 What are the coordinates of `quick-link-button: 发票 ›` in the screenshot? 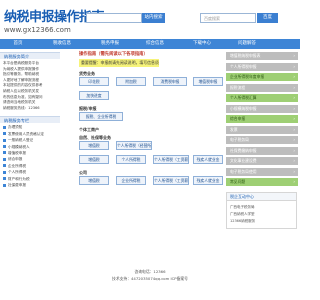 It's located at (262, 129).